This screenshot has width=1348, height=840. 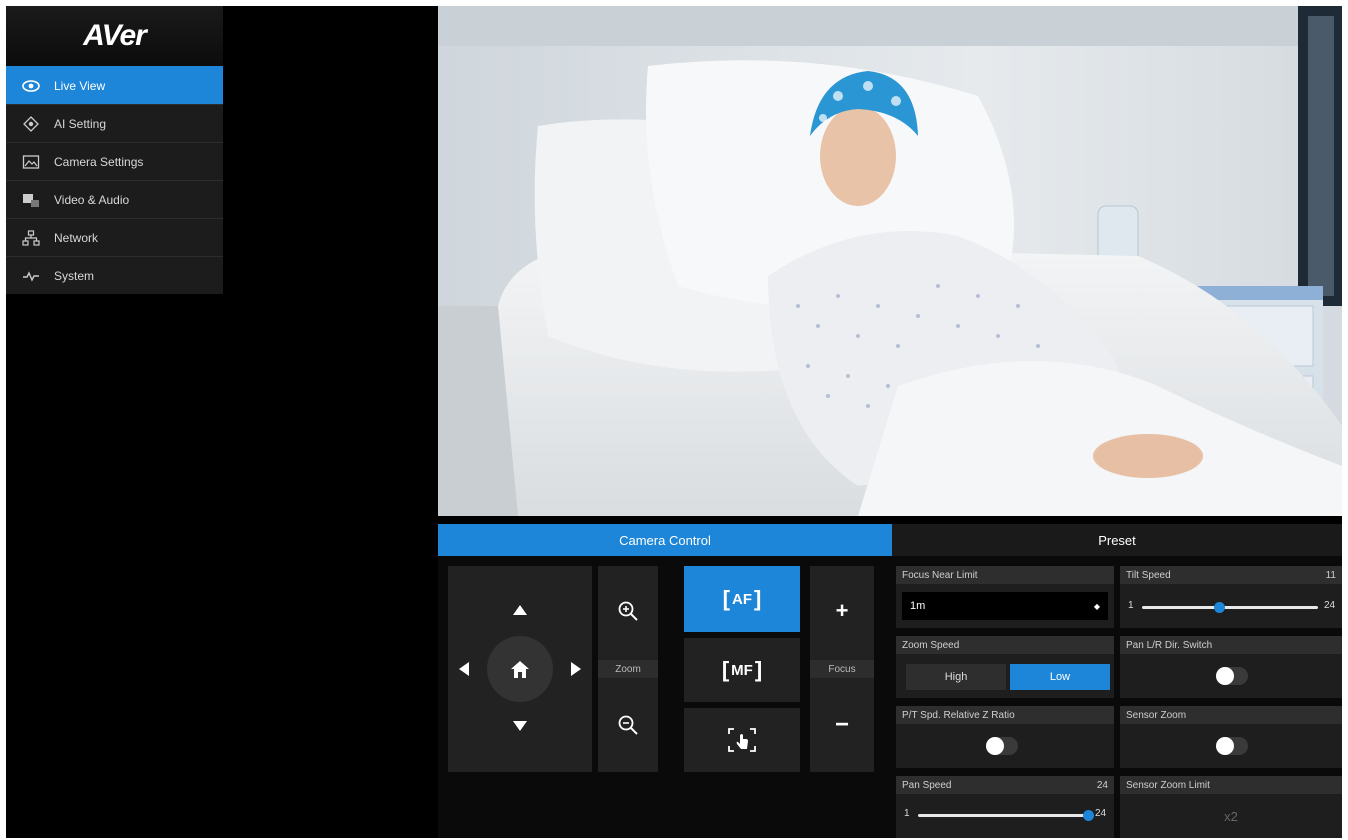 I want to click on zoom-speed-header: Zoom Speed, so click(x=1005, y=645).